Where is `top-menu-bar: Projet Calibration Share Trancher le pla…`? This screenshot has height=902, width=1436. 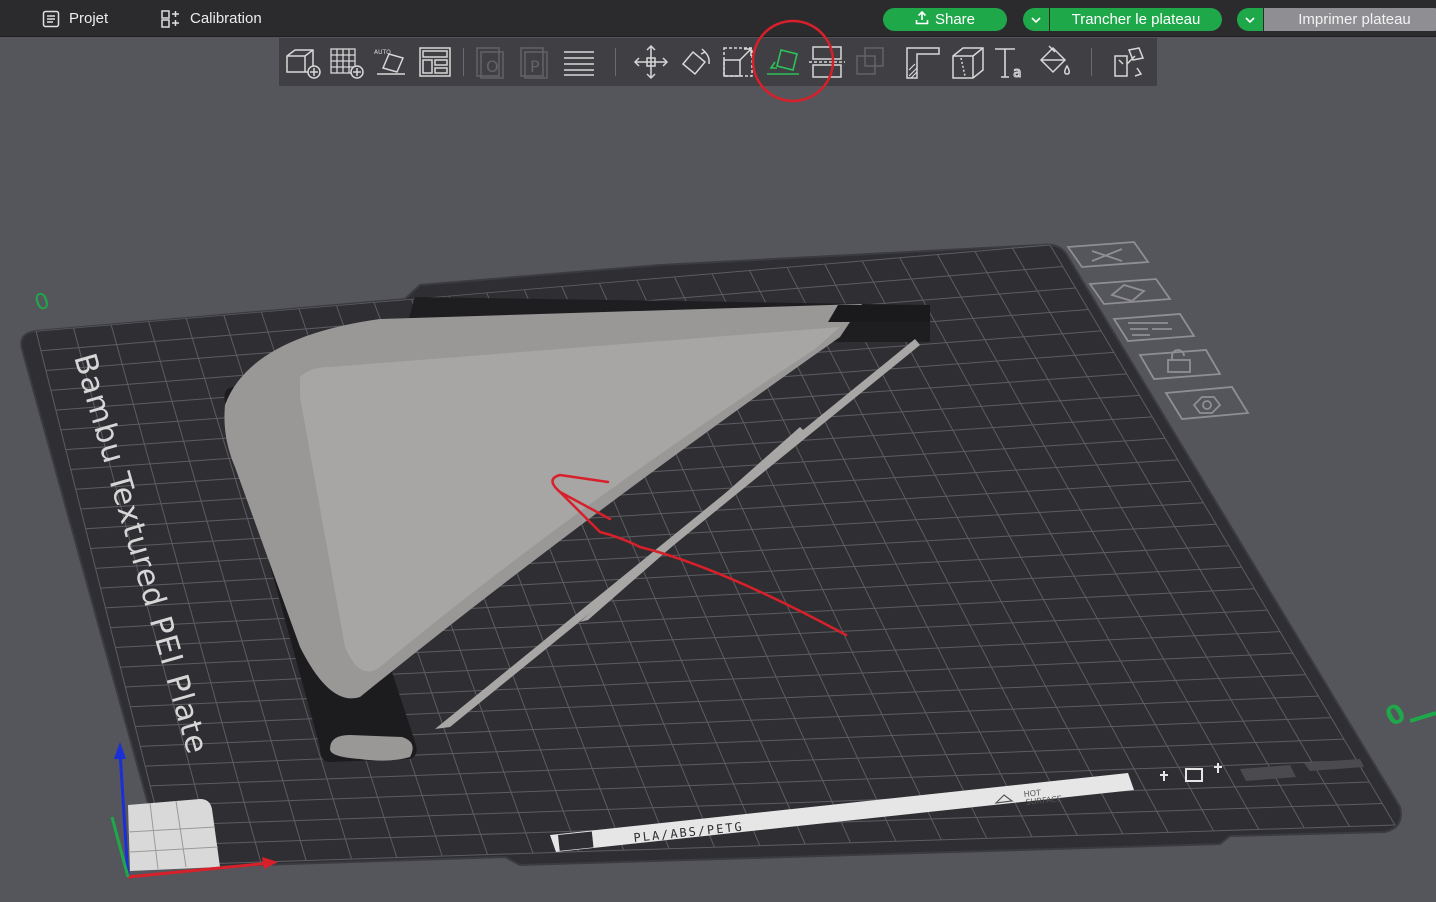 top-menu-bar: Projet Calibration Share Trancher le pla… is located at coordinates (718, 18).